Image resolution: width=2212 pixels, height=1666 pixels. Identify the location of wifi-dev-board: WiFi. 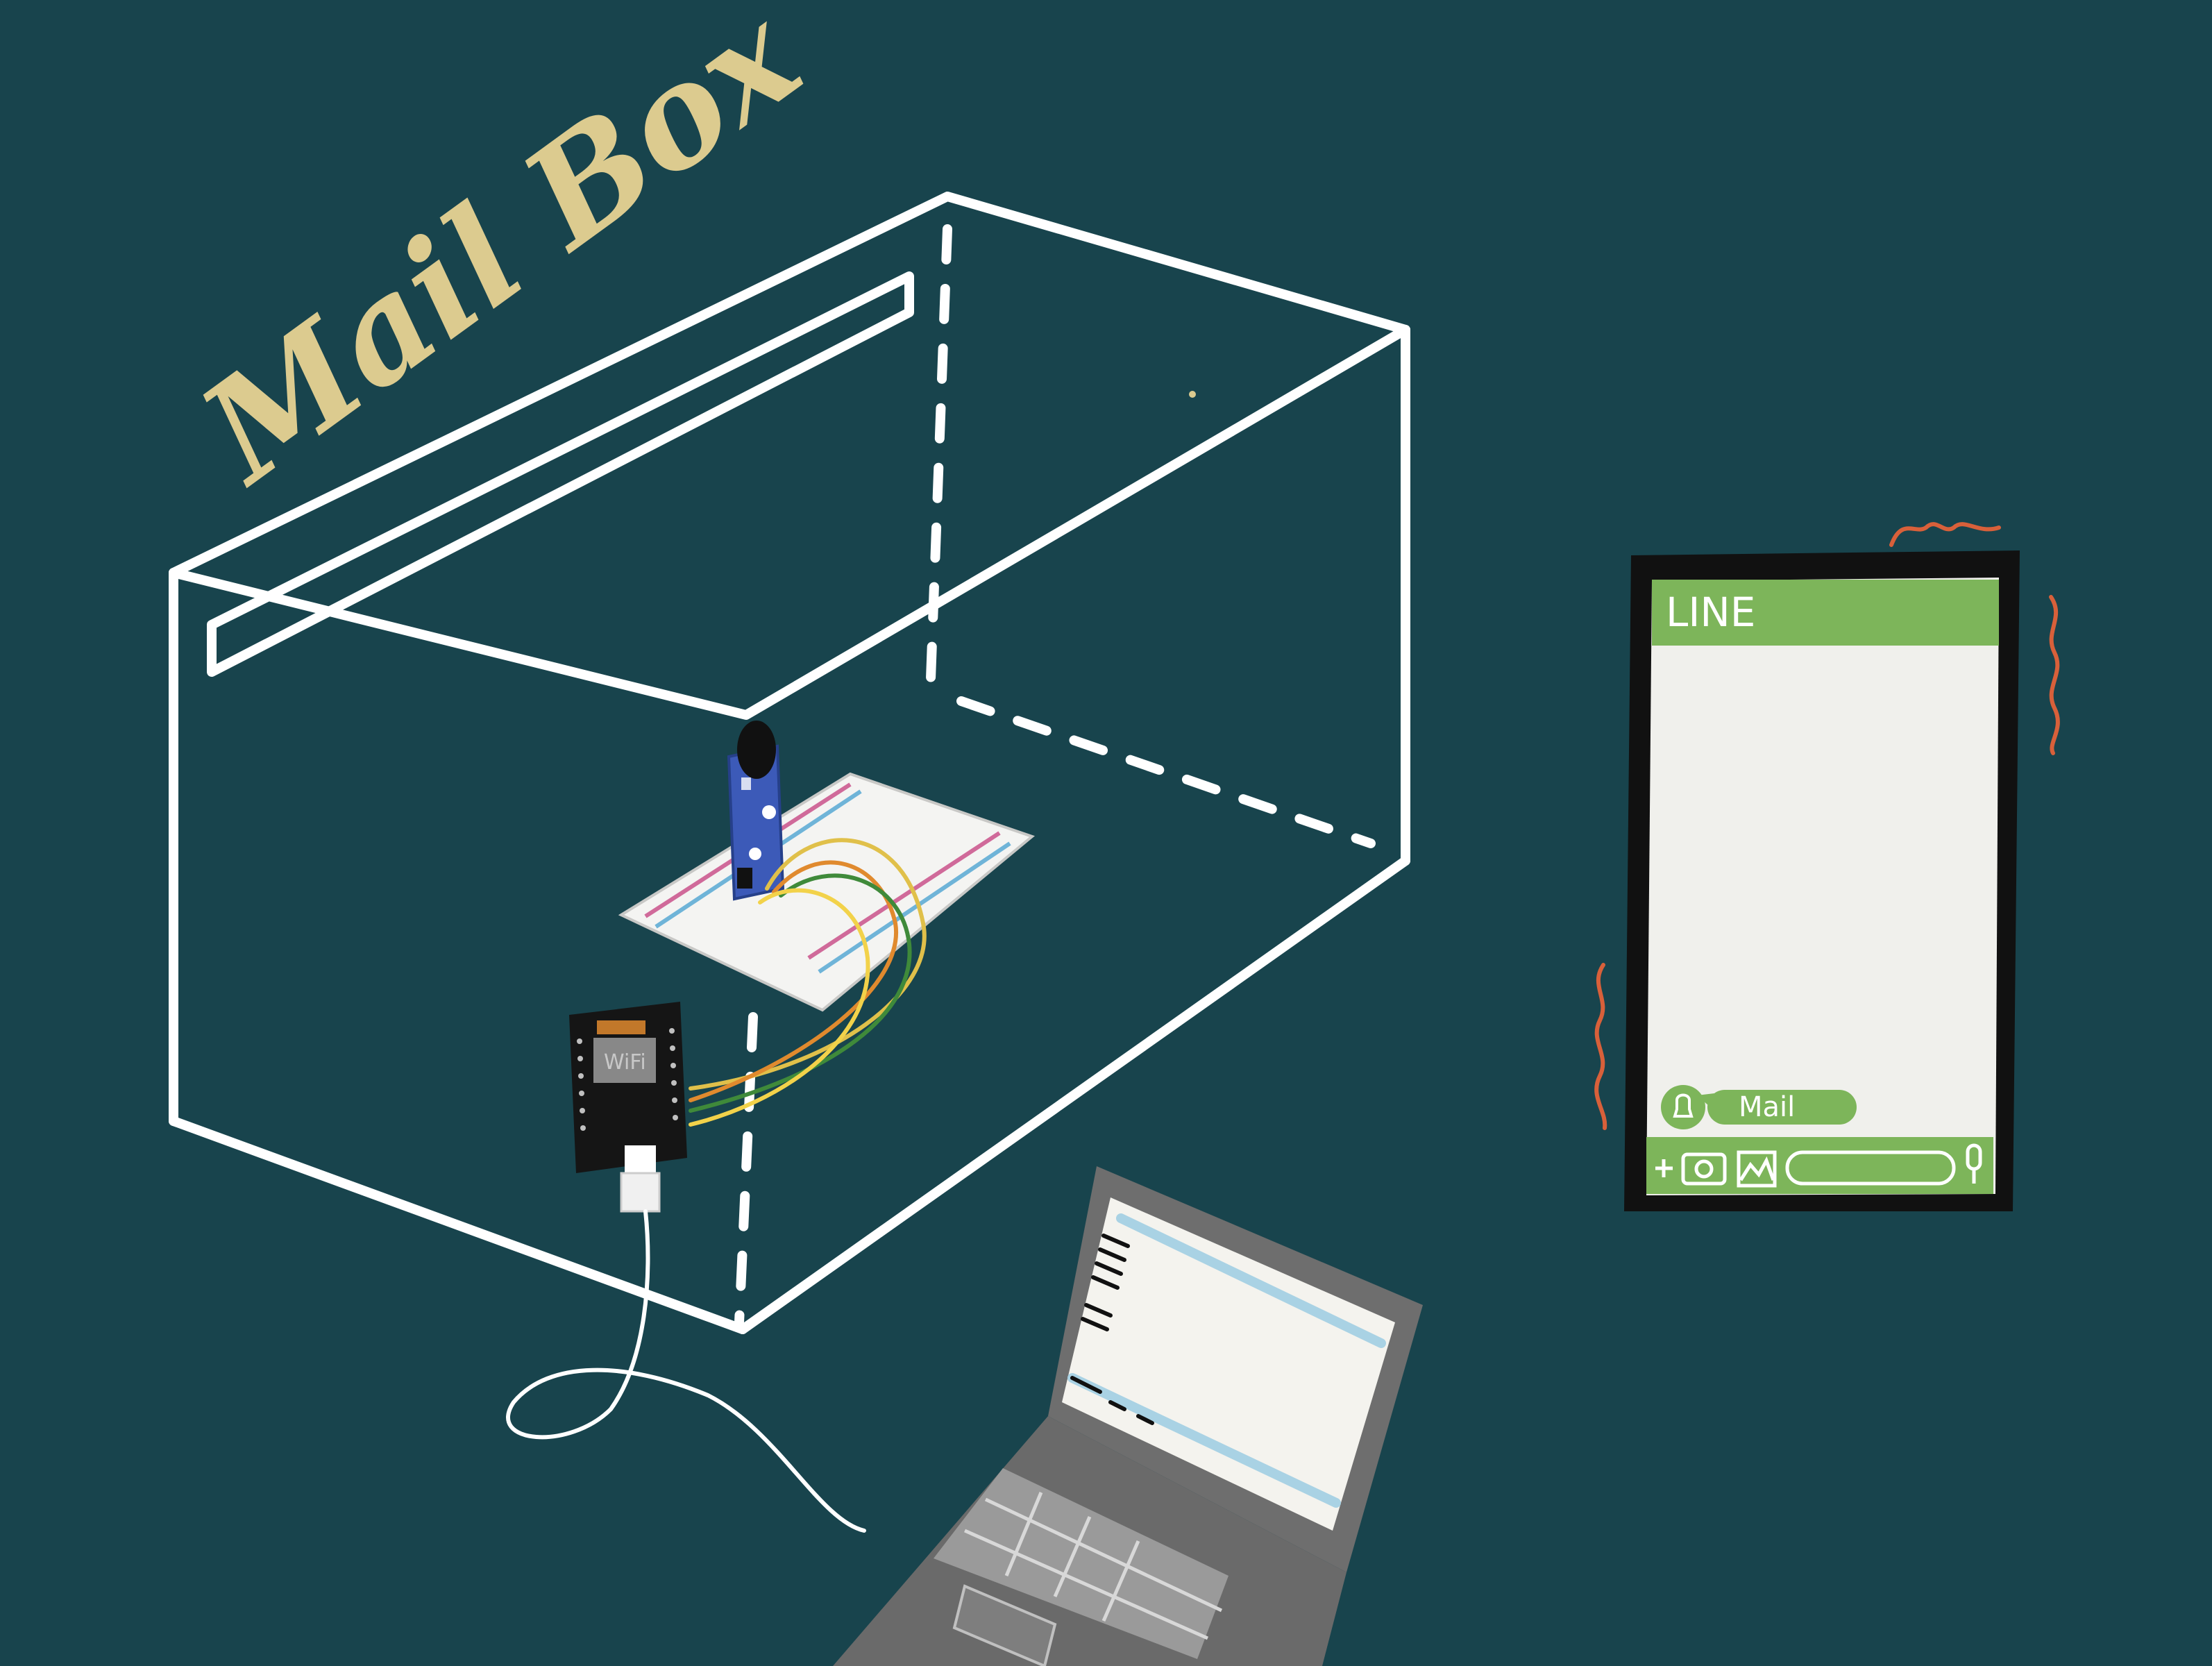
(628, 1107).